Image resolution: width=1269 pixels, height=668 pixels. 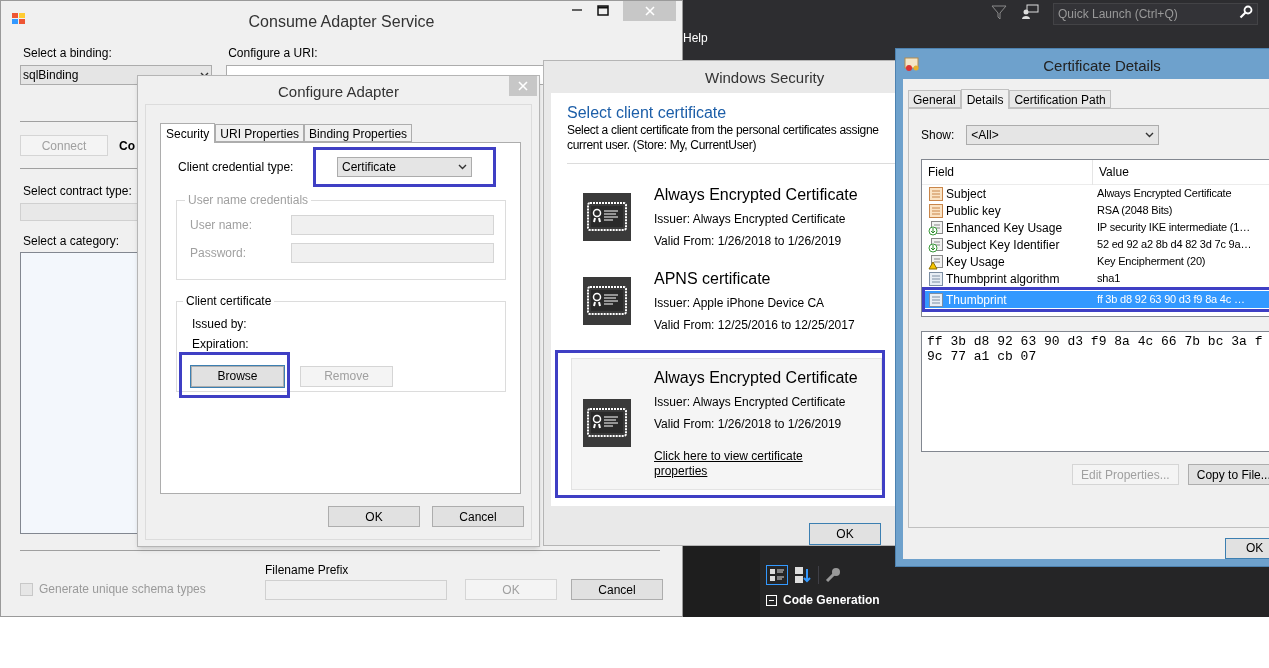 What do you see at coordinates (1111, 172) in the screenshot?
I see `column-header: Value` at bounding box center [1111, 172].